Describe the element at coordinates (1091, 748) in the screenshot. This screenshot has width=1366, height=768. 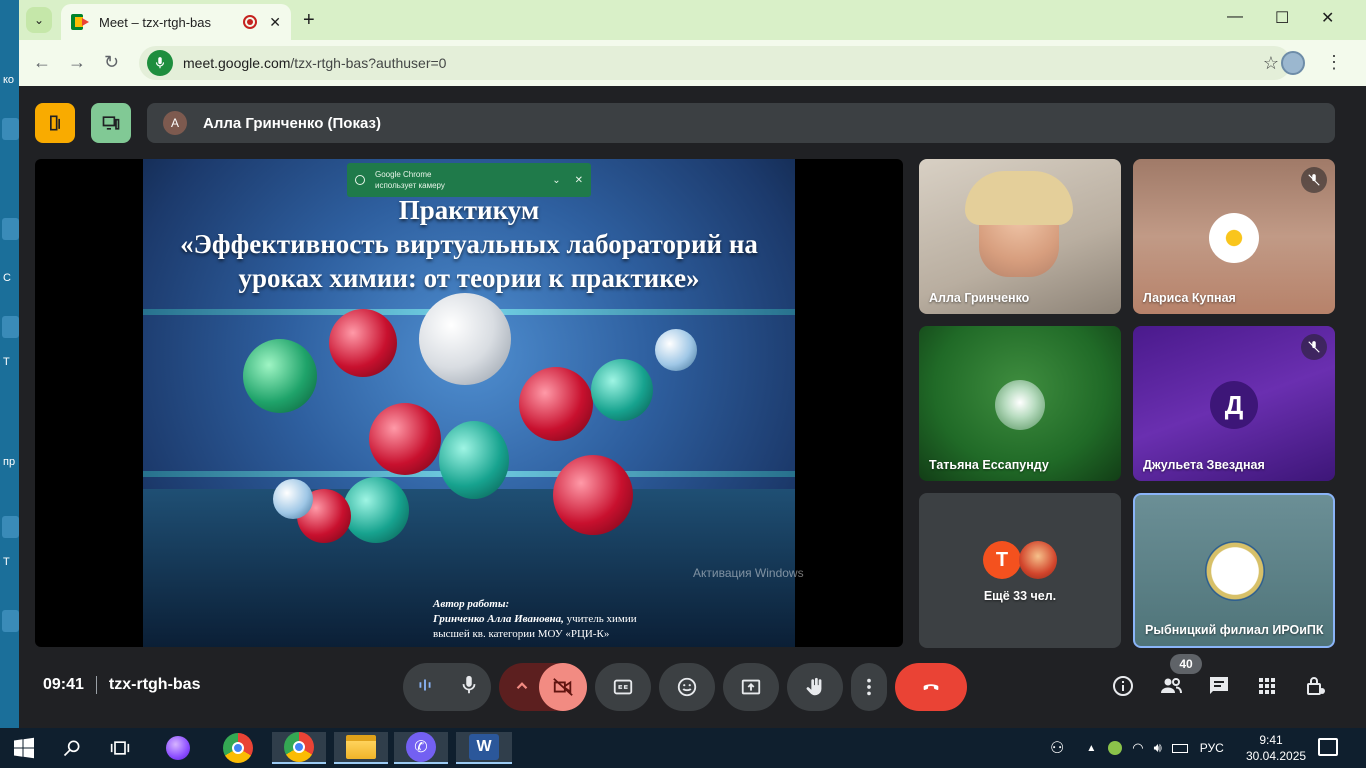
I see `show-hidden-icons-chevron-icon: ▲` at that location.